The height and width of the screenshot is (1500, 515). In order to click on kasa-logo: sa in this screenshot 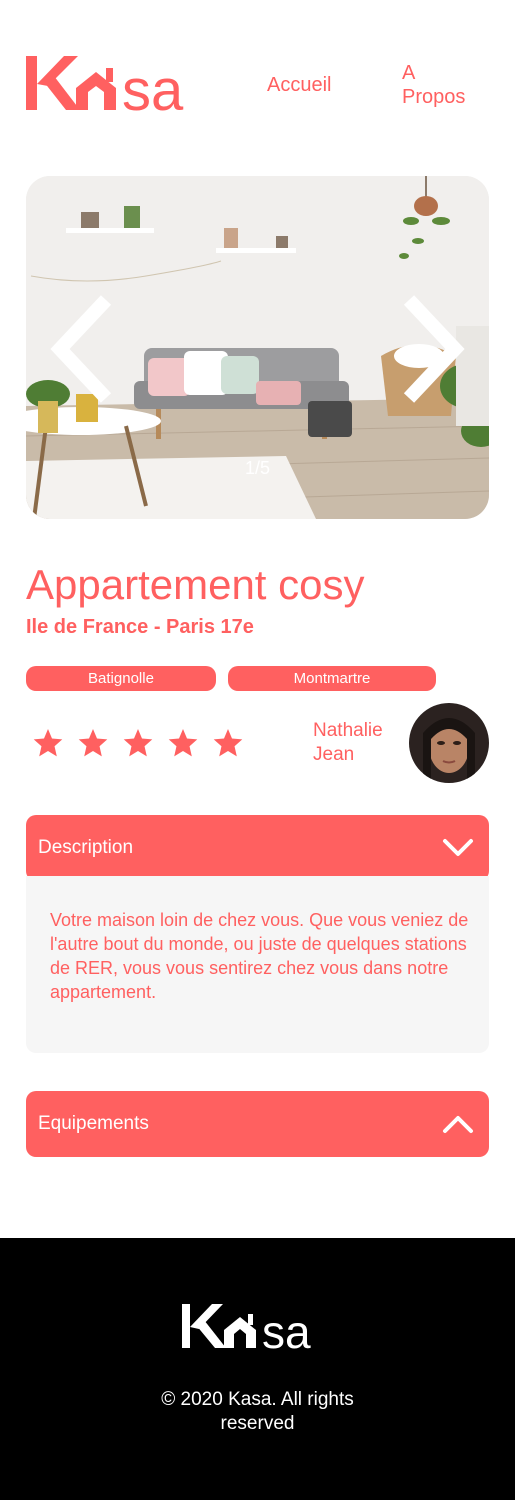, I will do `click(116, 87)`.